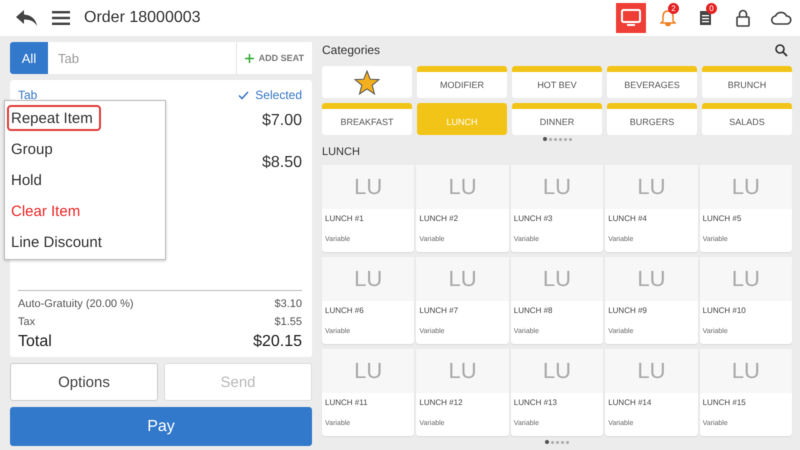 The image size is (800, 450). I want to click on selected-label: Selected, so click(278, 95).